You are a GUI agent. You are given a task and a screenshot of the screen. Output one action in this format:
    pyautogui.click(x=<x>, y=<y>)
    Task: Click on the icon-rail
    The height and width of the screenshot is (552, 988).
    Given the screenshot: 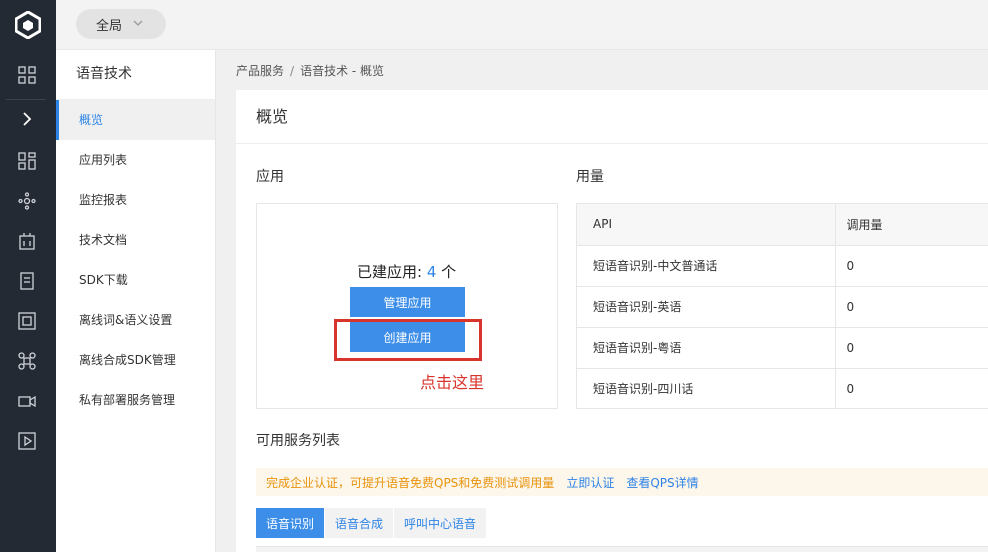 What is the action you would take?
    pyautogui.click(x=28, y=276)
    